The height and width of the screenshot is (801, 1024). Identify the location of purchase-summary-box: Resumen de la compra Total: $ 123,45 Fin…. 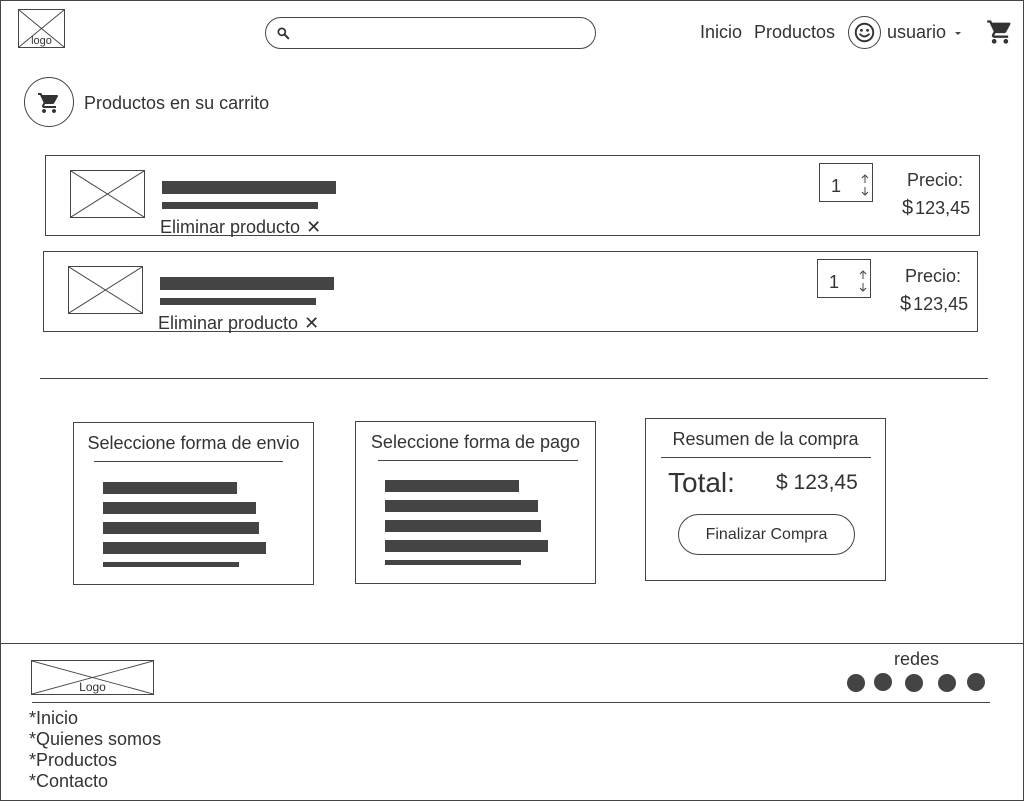
(765, 499).